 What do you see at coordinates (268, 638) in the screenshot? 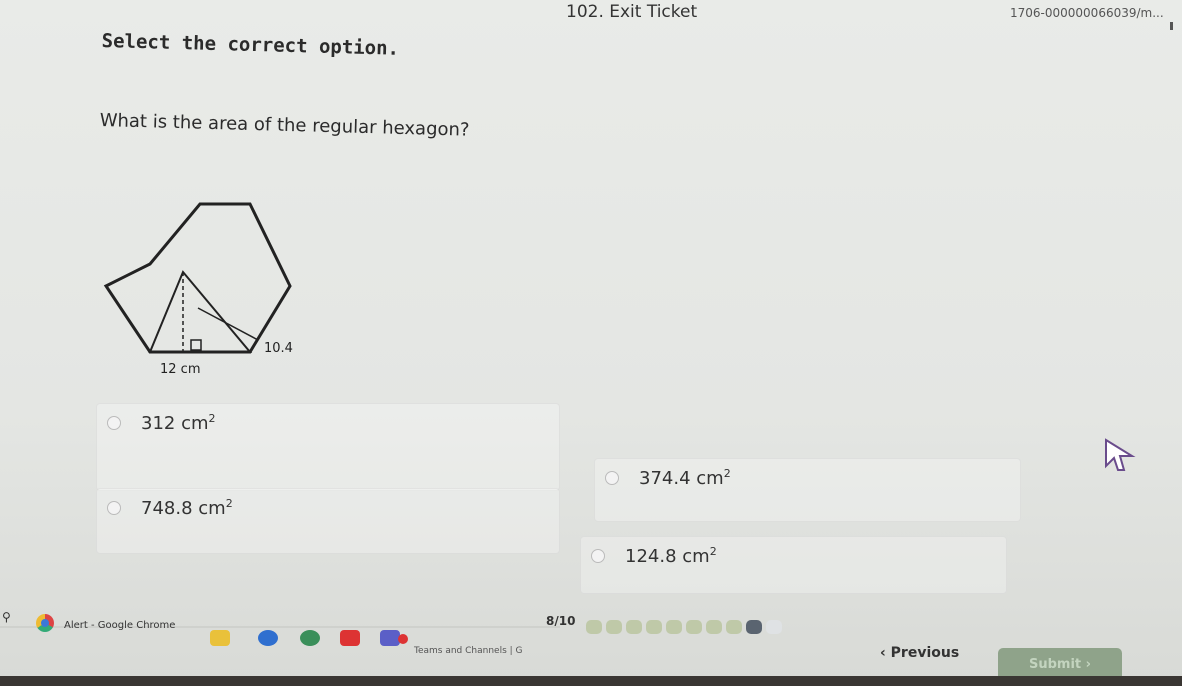
I see `app-icon` at bounding box center [268, 638].